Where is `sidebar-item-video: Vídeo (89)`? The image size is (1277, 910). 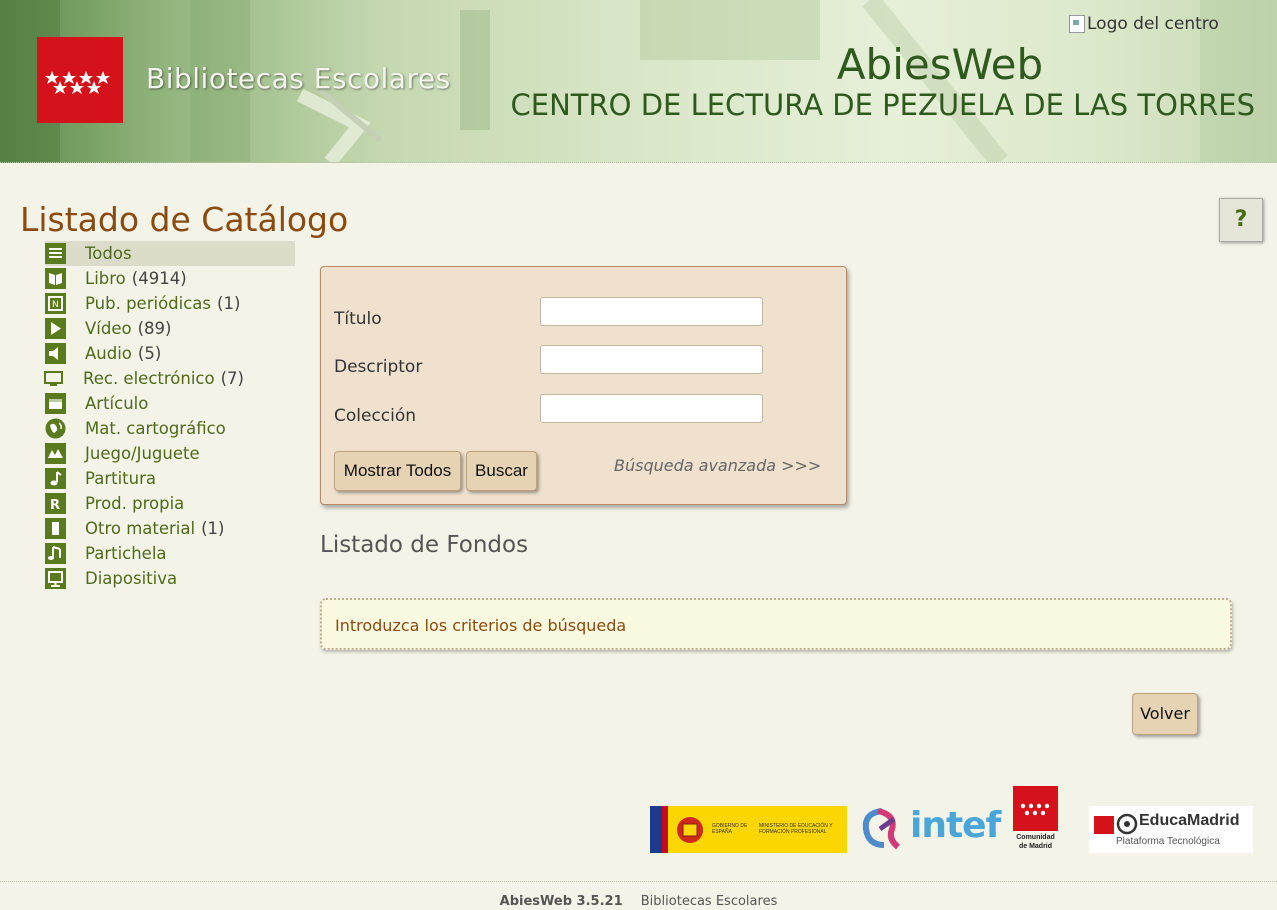
sidebar-item-video: Vídeo (89) is located at coordinates (170, 328).